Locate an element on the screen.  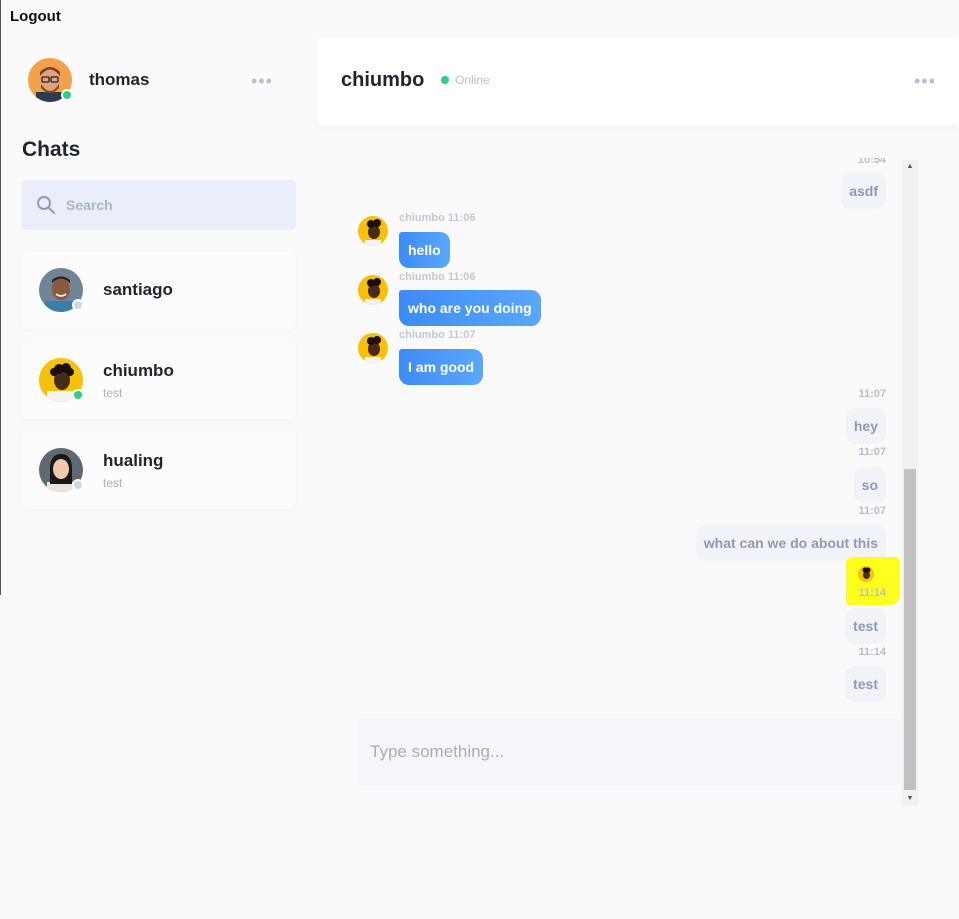
search-input: Search is located at coordinates (159, 205).